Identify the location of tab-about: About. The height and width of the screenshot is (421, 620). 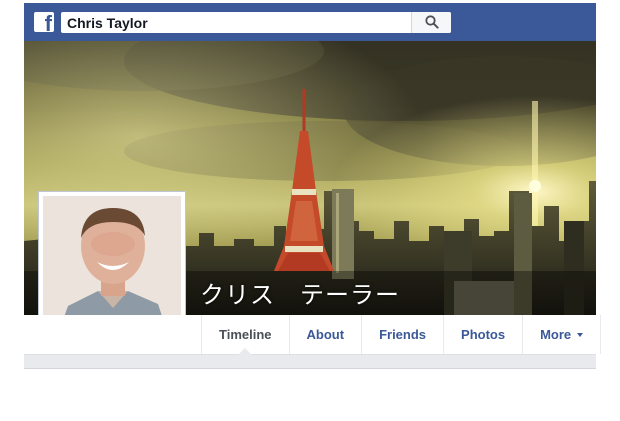
(325, 334).